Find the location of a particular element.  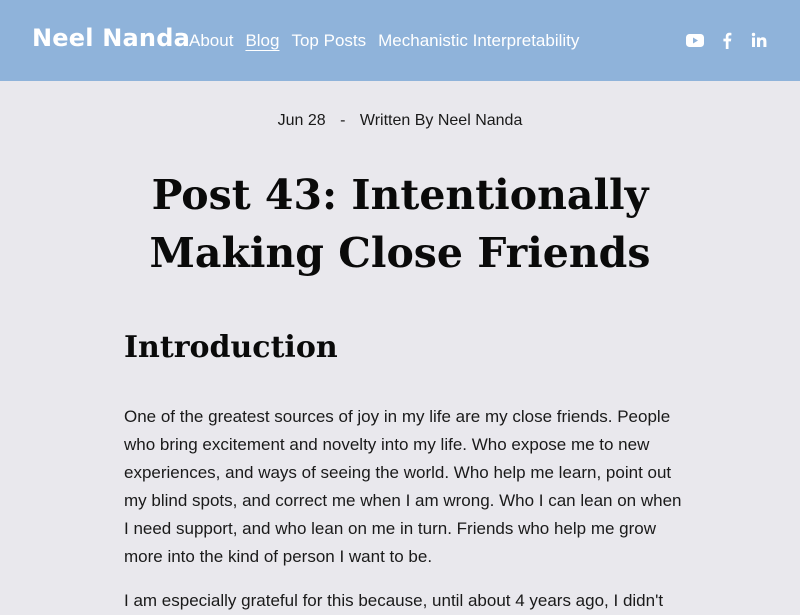

section-heading-introduction: Introduction is located at coordinates (231, 347).